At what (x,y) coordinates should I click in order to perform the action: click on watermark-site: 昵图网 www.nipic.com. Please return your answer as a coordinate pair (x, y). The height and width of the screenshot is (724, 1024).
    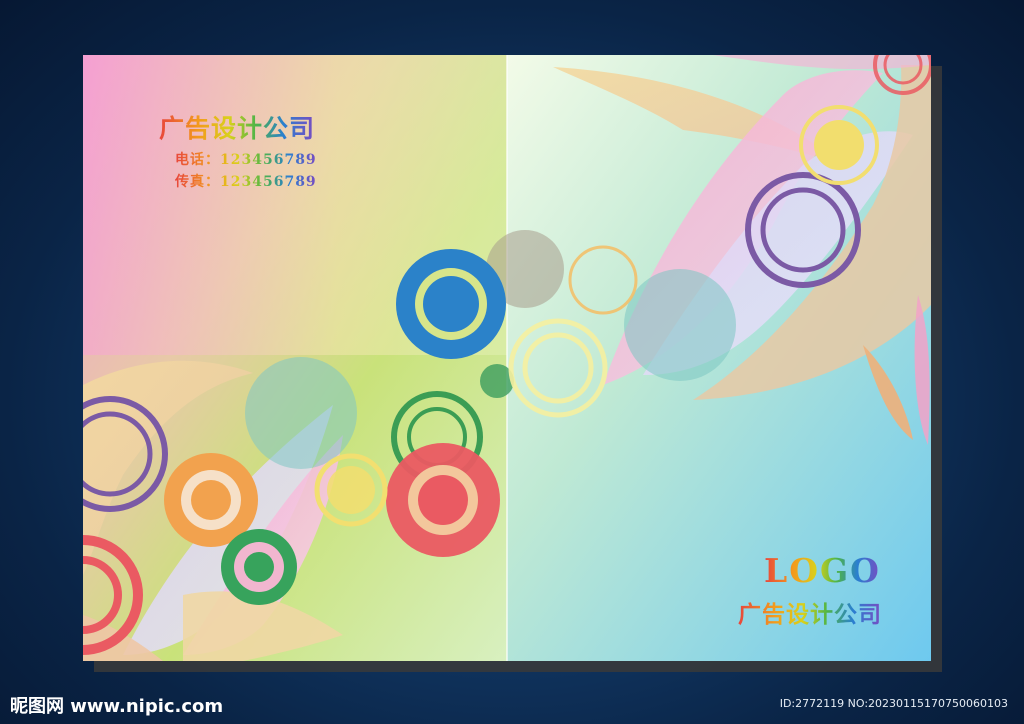
    Looking at the image, I should click on (117, 706).